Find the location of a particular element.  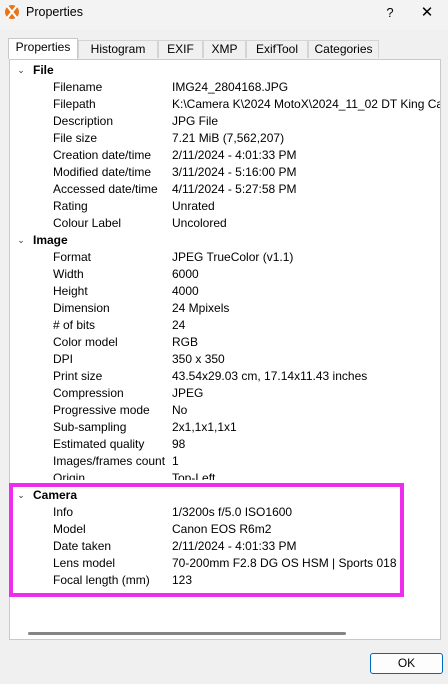

property-value: 4/11/2024 - 5:27:58 PM is located at coordinates (234, 189).